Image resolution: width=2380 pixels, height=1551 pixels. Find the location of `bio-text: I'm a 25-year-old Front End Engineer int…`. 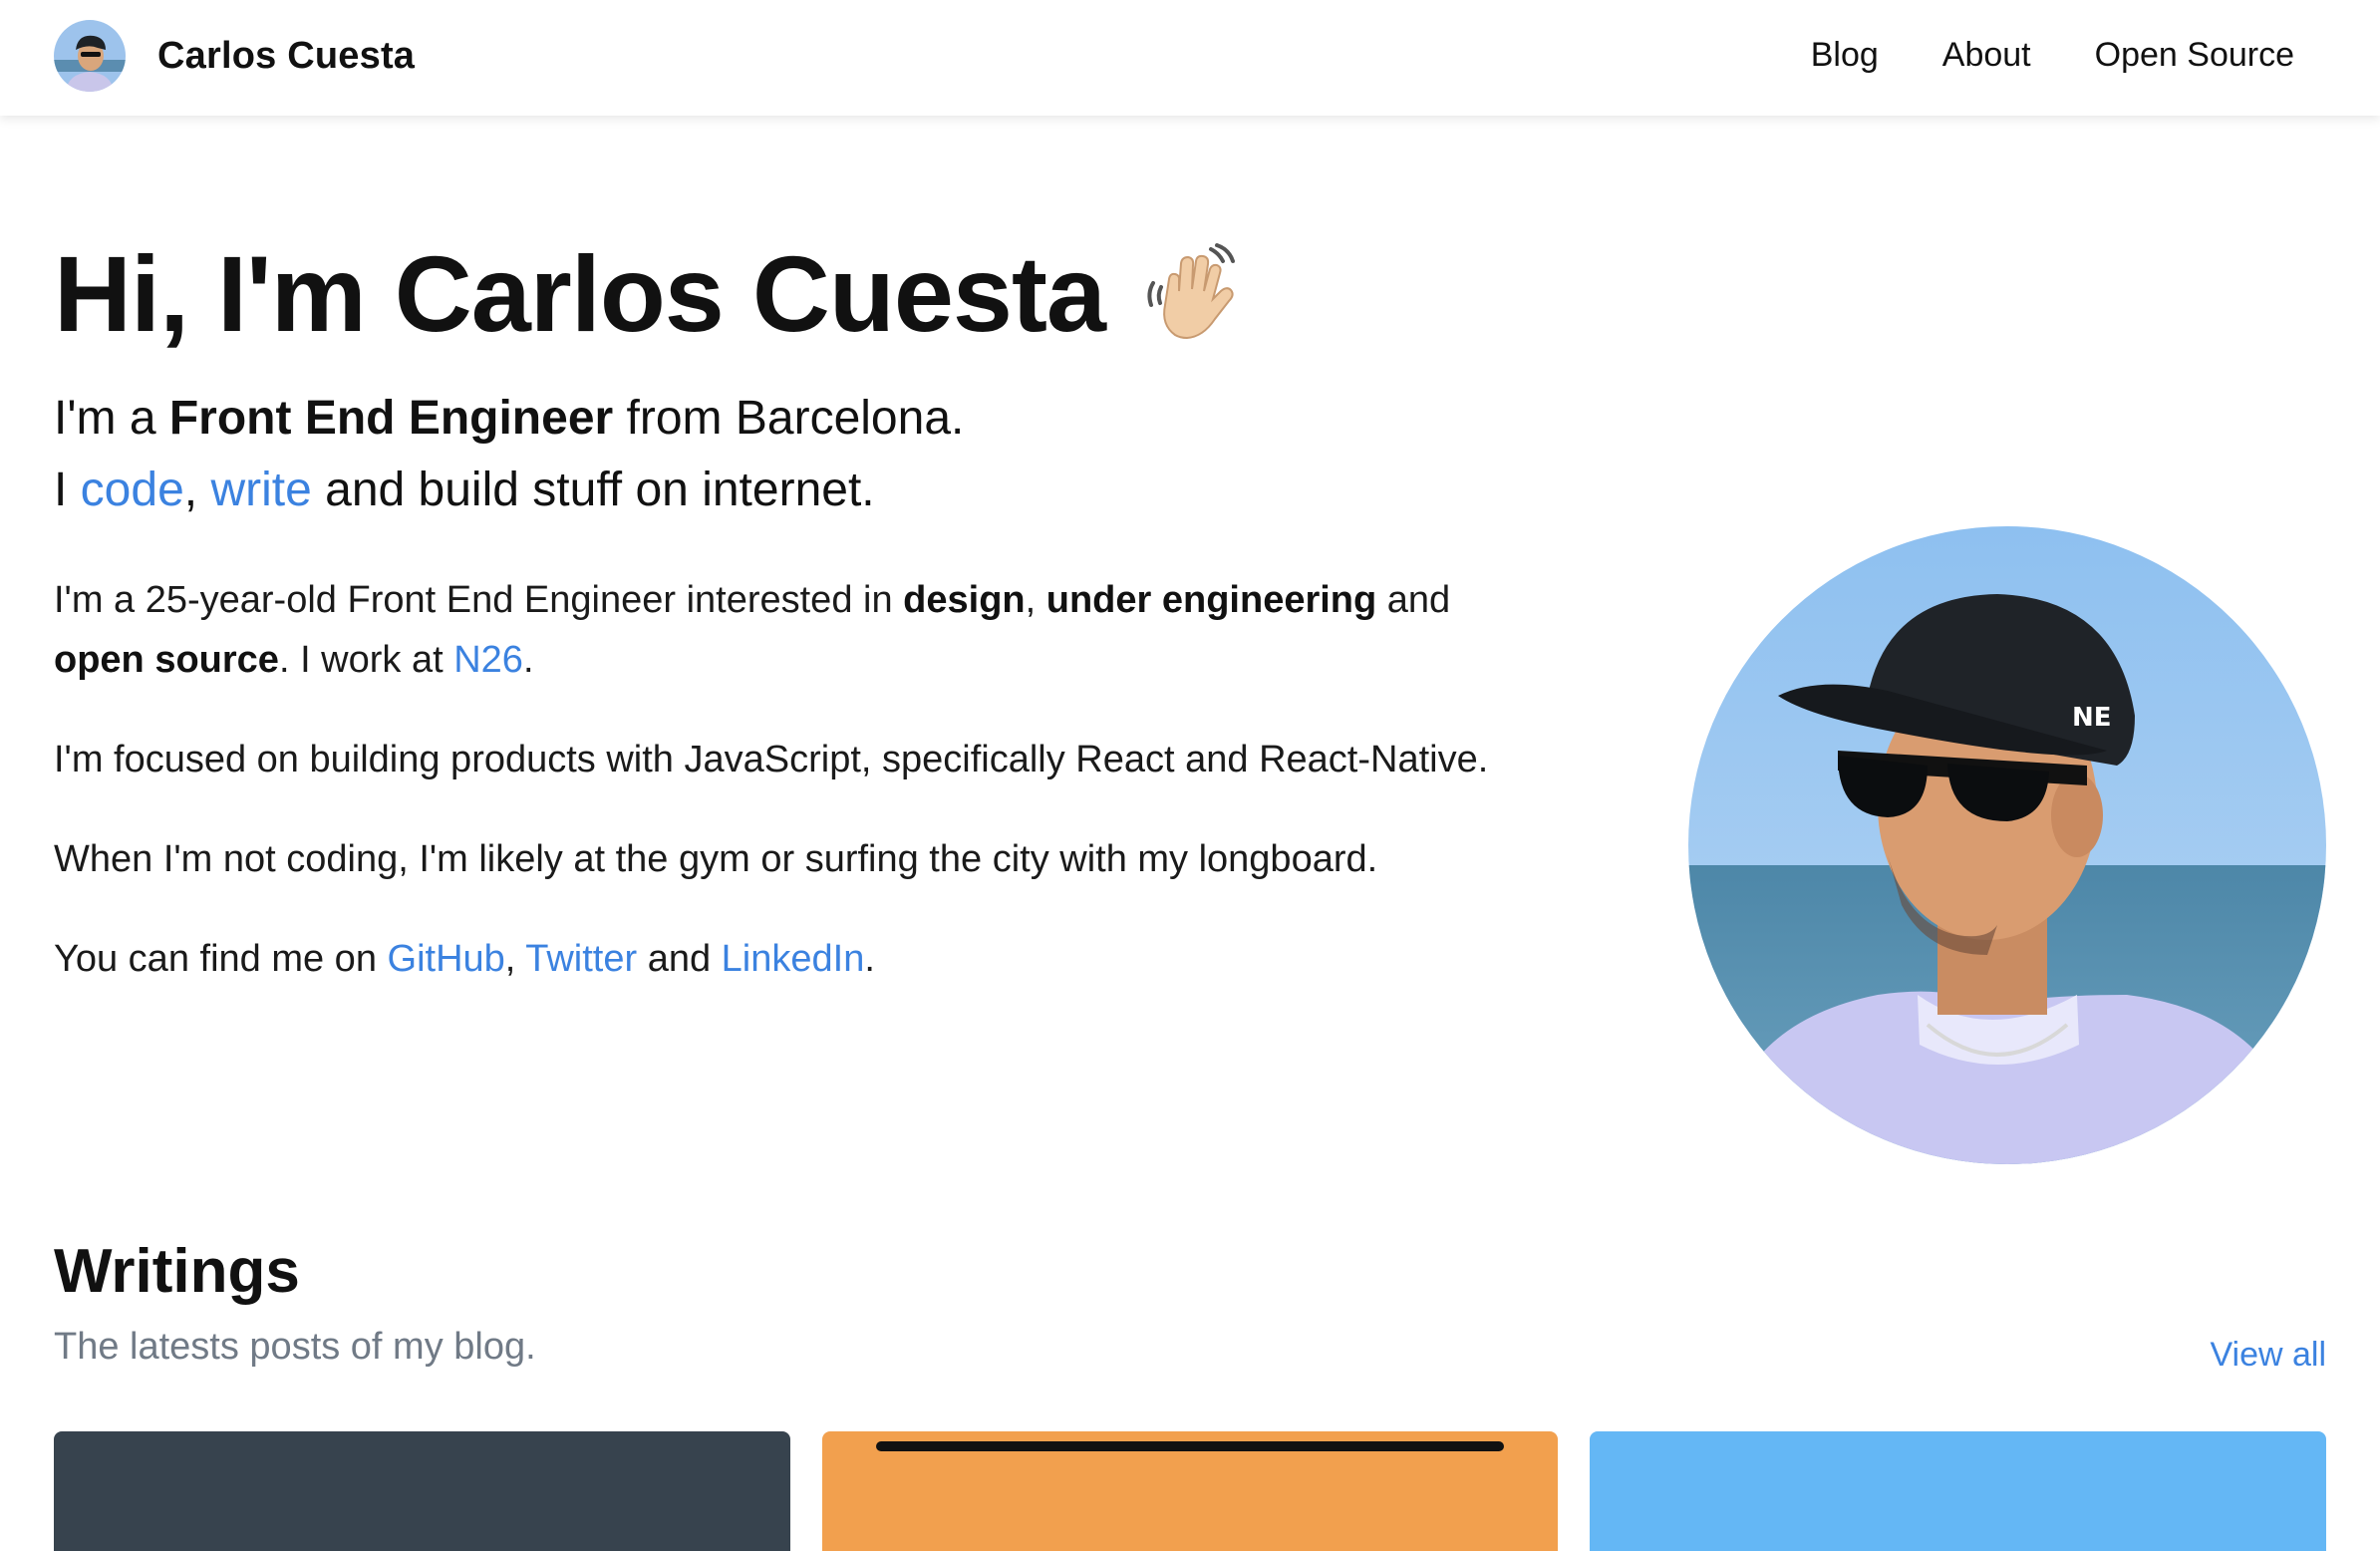

bio-text: I'm a 25-year-old Front End Engineer int… is located at coordinates (479, 600).